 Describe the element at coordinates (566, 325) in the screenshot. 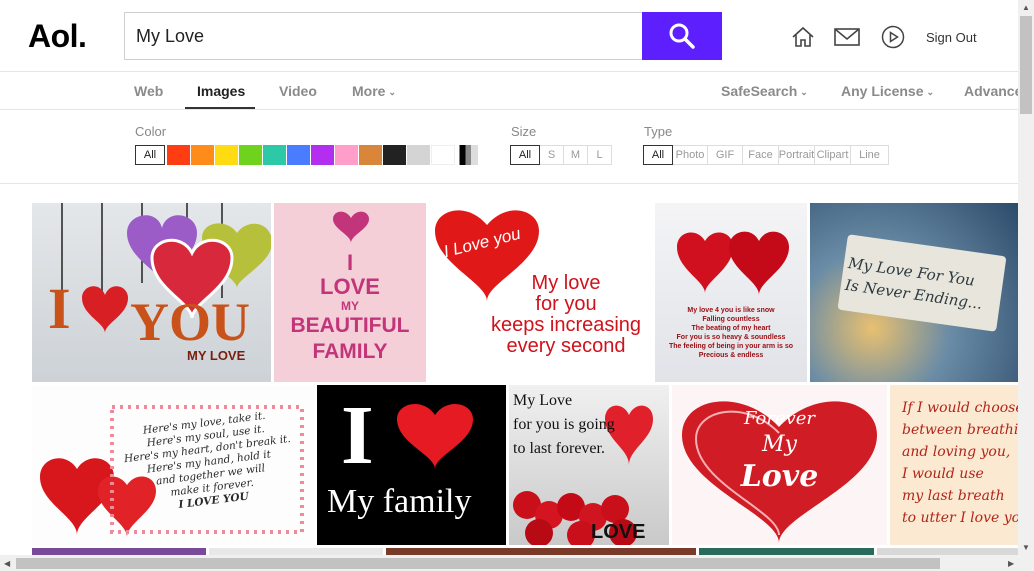

I see `caption-line: keeps increasing` at that location.